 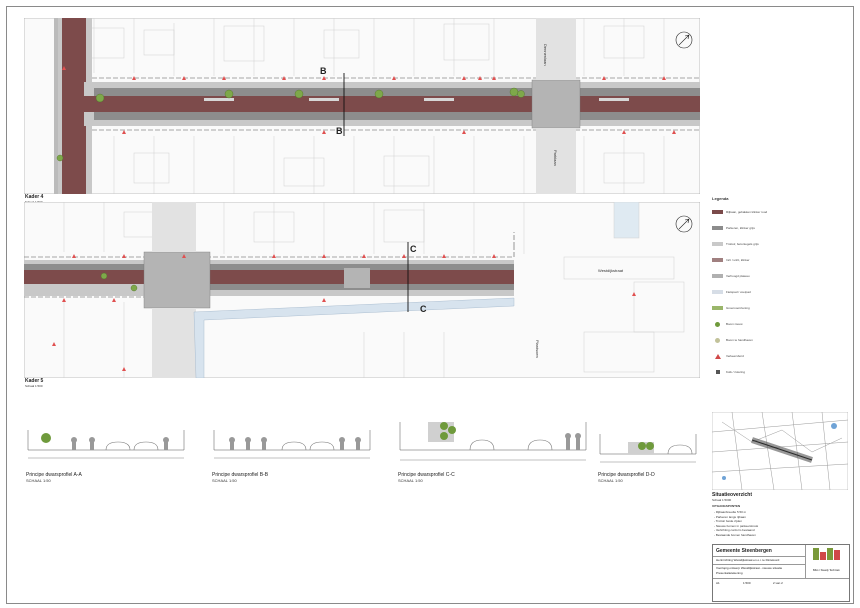 I want to click on kader-5-scale: Schaal 1:500, so click(x=34, y=386).